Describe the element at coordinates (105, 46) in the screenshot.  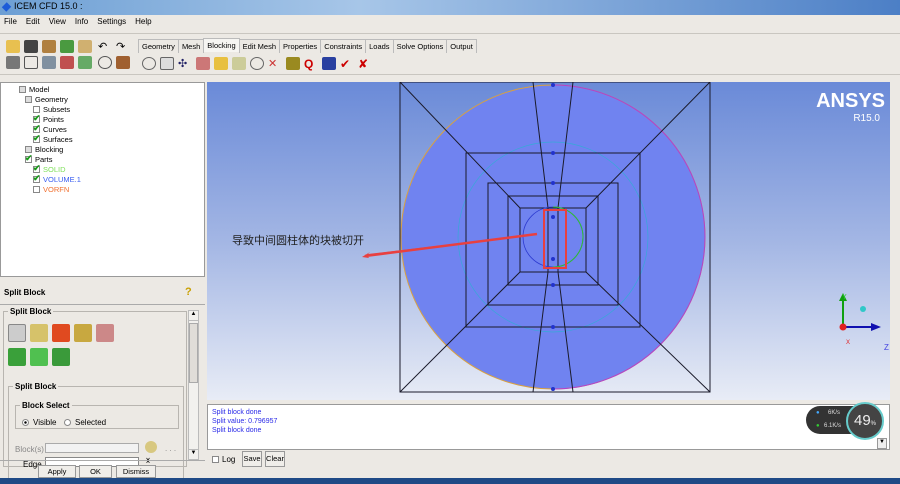
I see `undo-icon: ↶` at that location.